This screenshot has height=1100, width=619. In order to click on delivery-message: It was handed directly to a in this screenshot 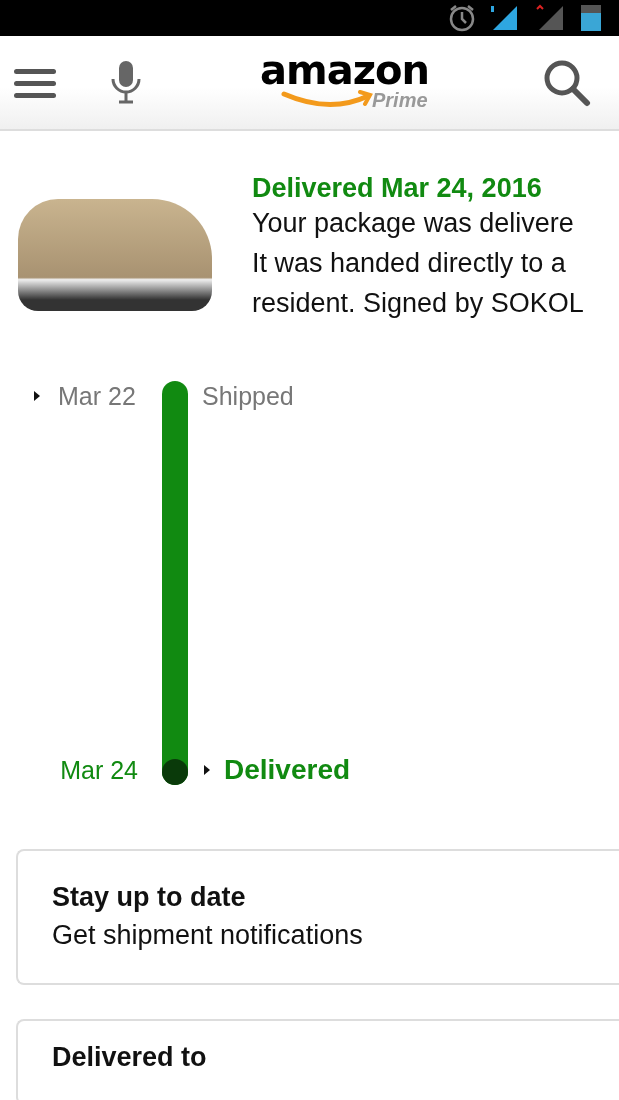, I will do `click(409, 263)`.